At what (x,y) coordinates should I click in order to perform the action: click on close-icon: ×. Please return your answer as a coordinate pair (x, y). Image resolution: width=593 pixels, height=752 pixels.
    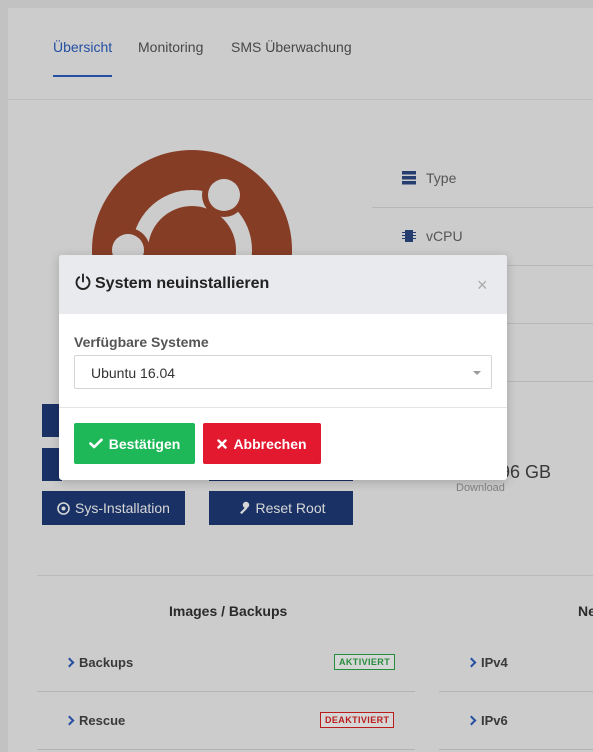
    Looking at the image, I should click on (482, 285).